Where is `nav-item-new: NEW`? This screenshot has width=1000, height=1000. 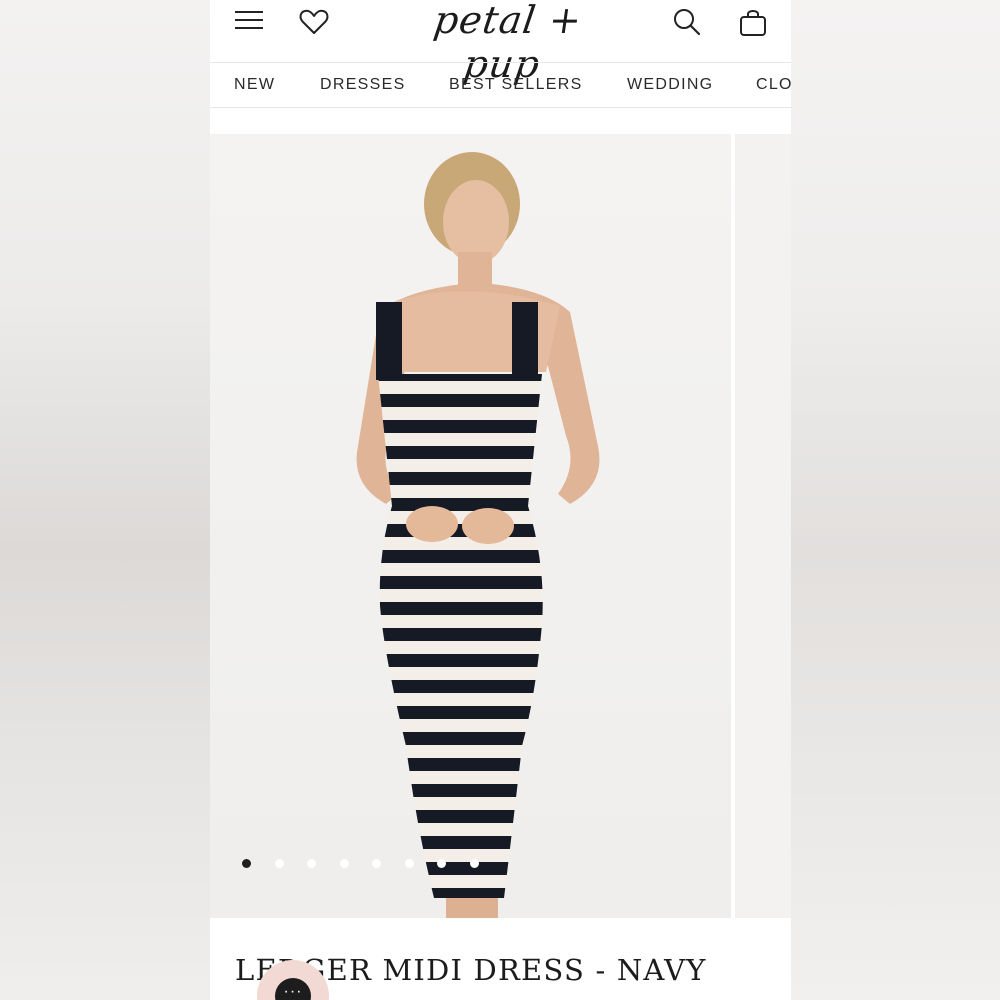 nav-item-new: NEW is located at coordinates (254, 85).